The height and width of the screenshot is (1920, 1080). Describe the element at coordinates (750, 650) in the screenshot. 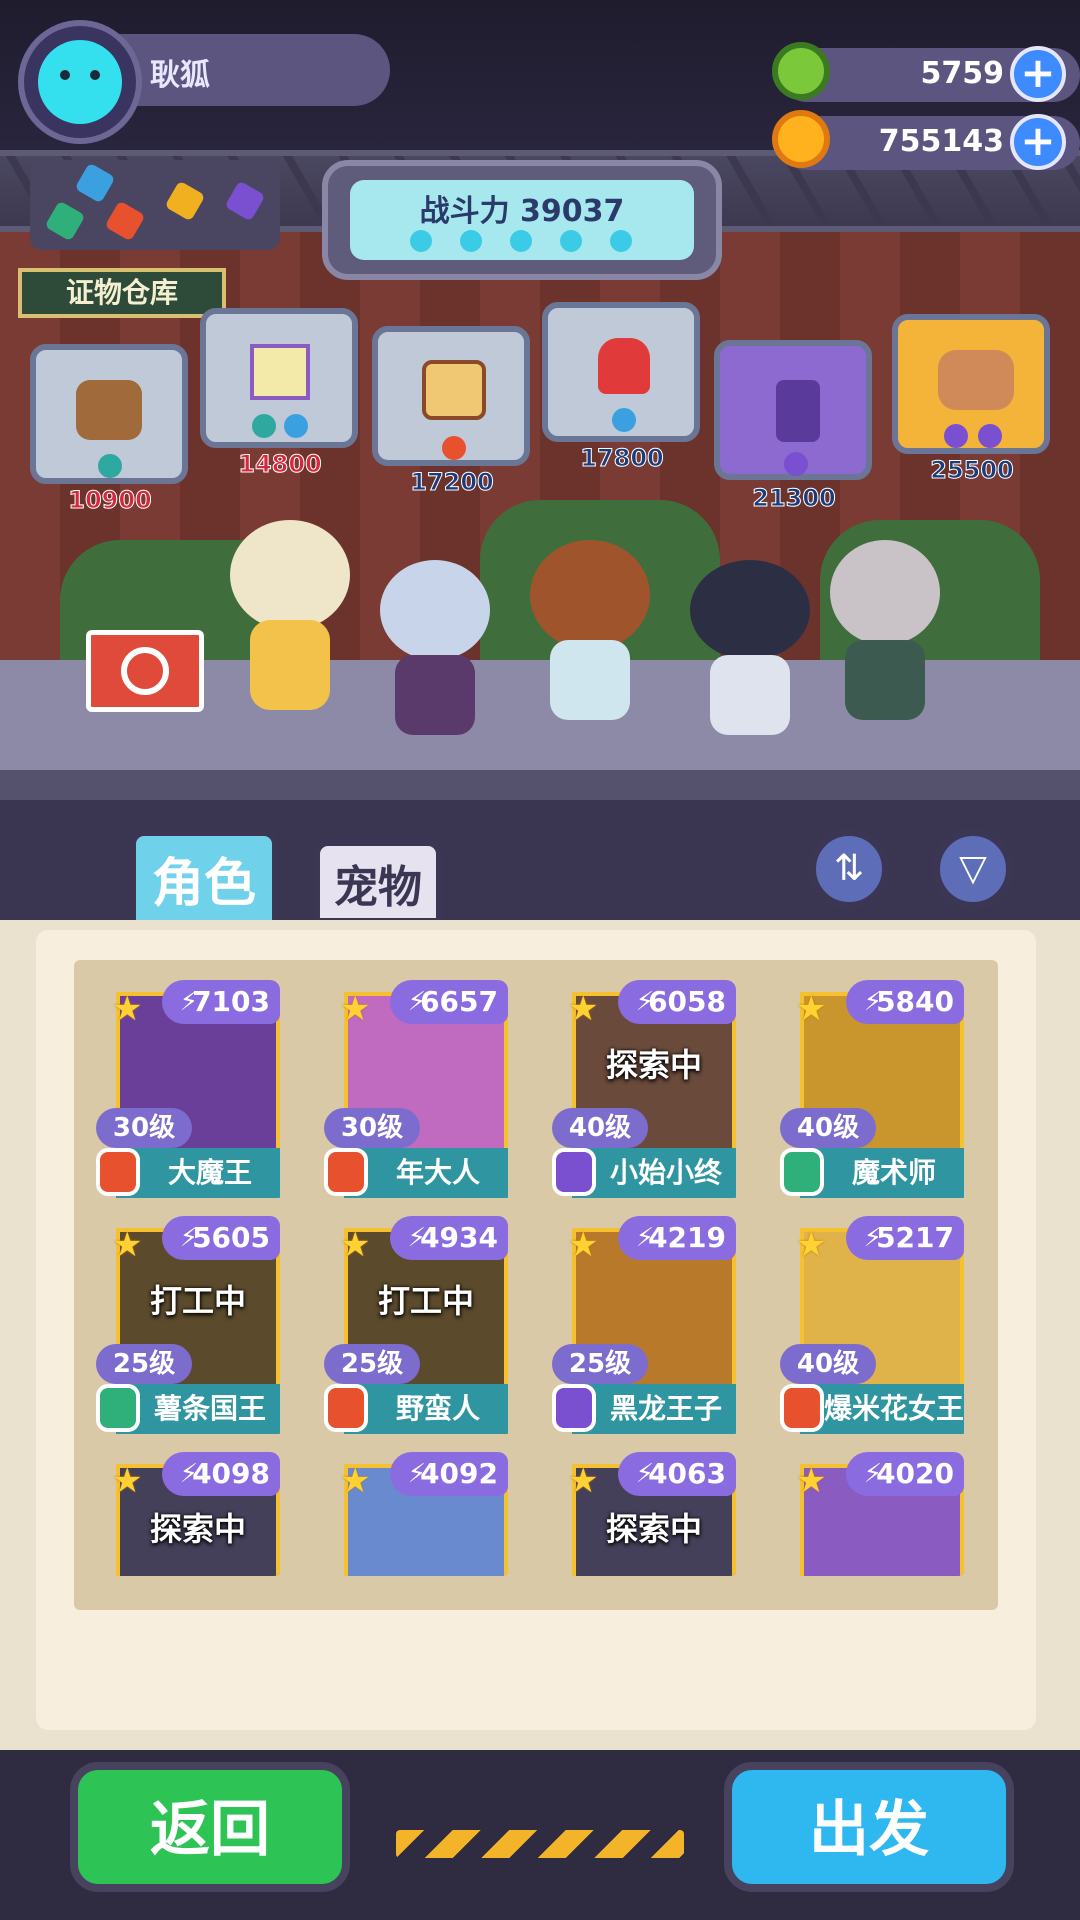

I see `stage-character-police` at that location.